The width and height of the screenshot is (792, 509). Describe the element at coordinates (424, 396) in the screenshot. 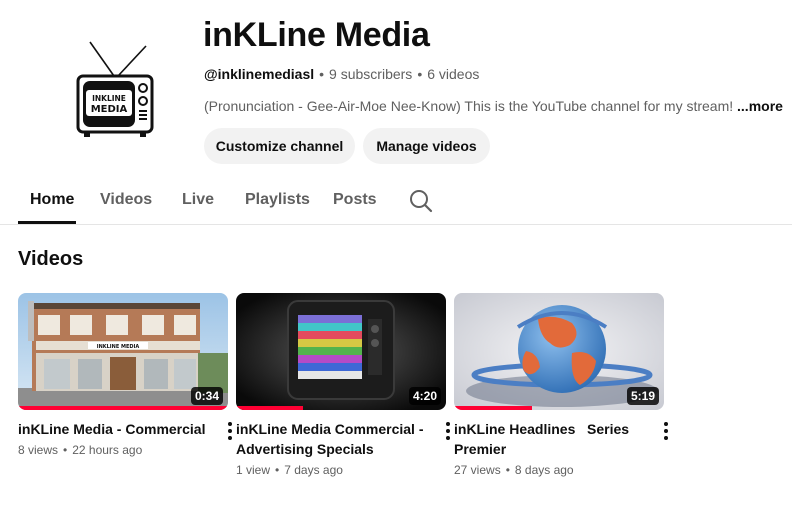

I see `video-duration: 4:20` at that location.